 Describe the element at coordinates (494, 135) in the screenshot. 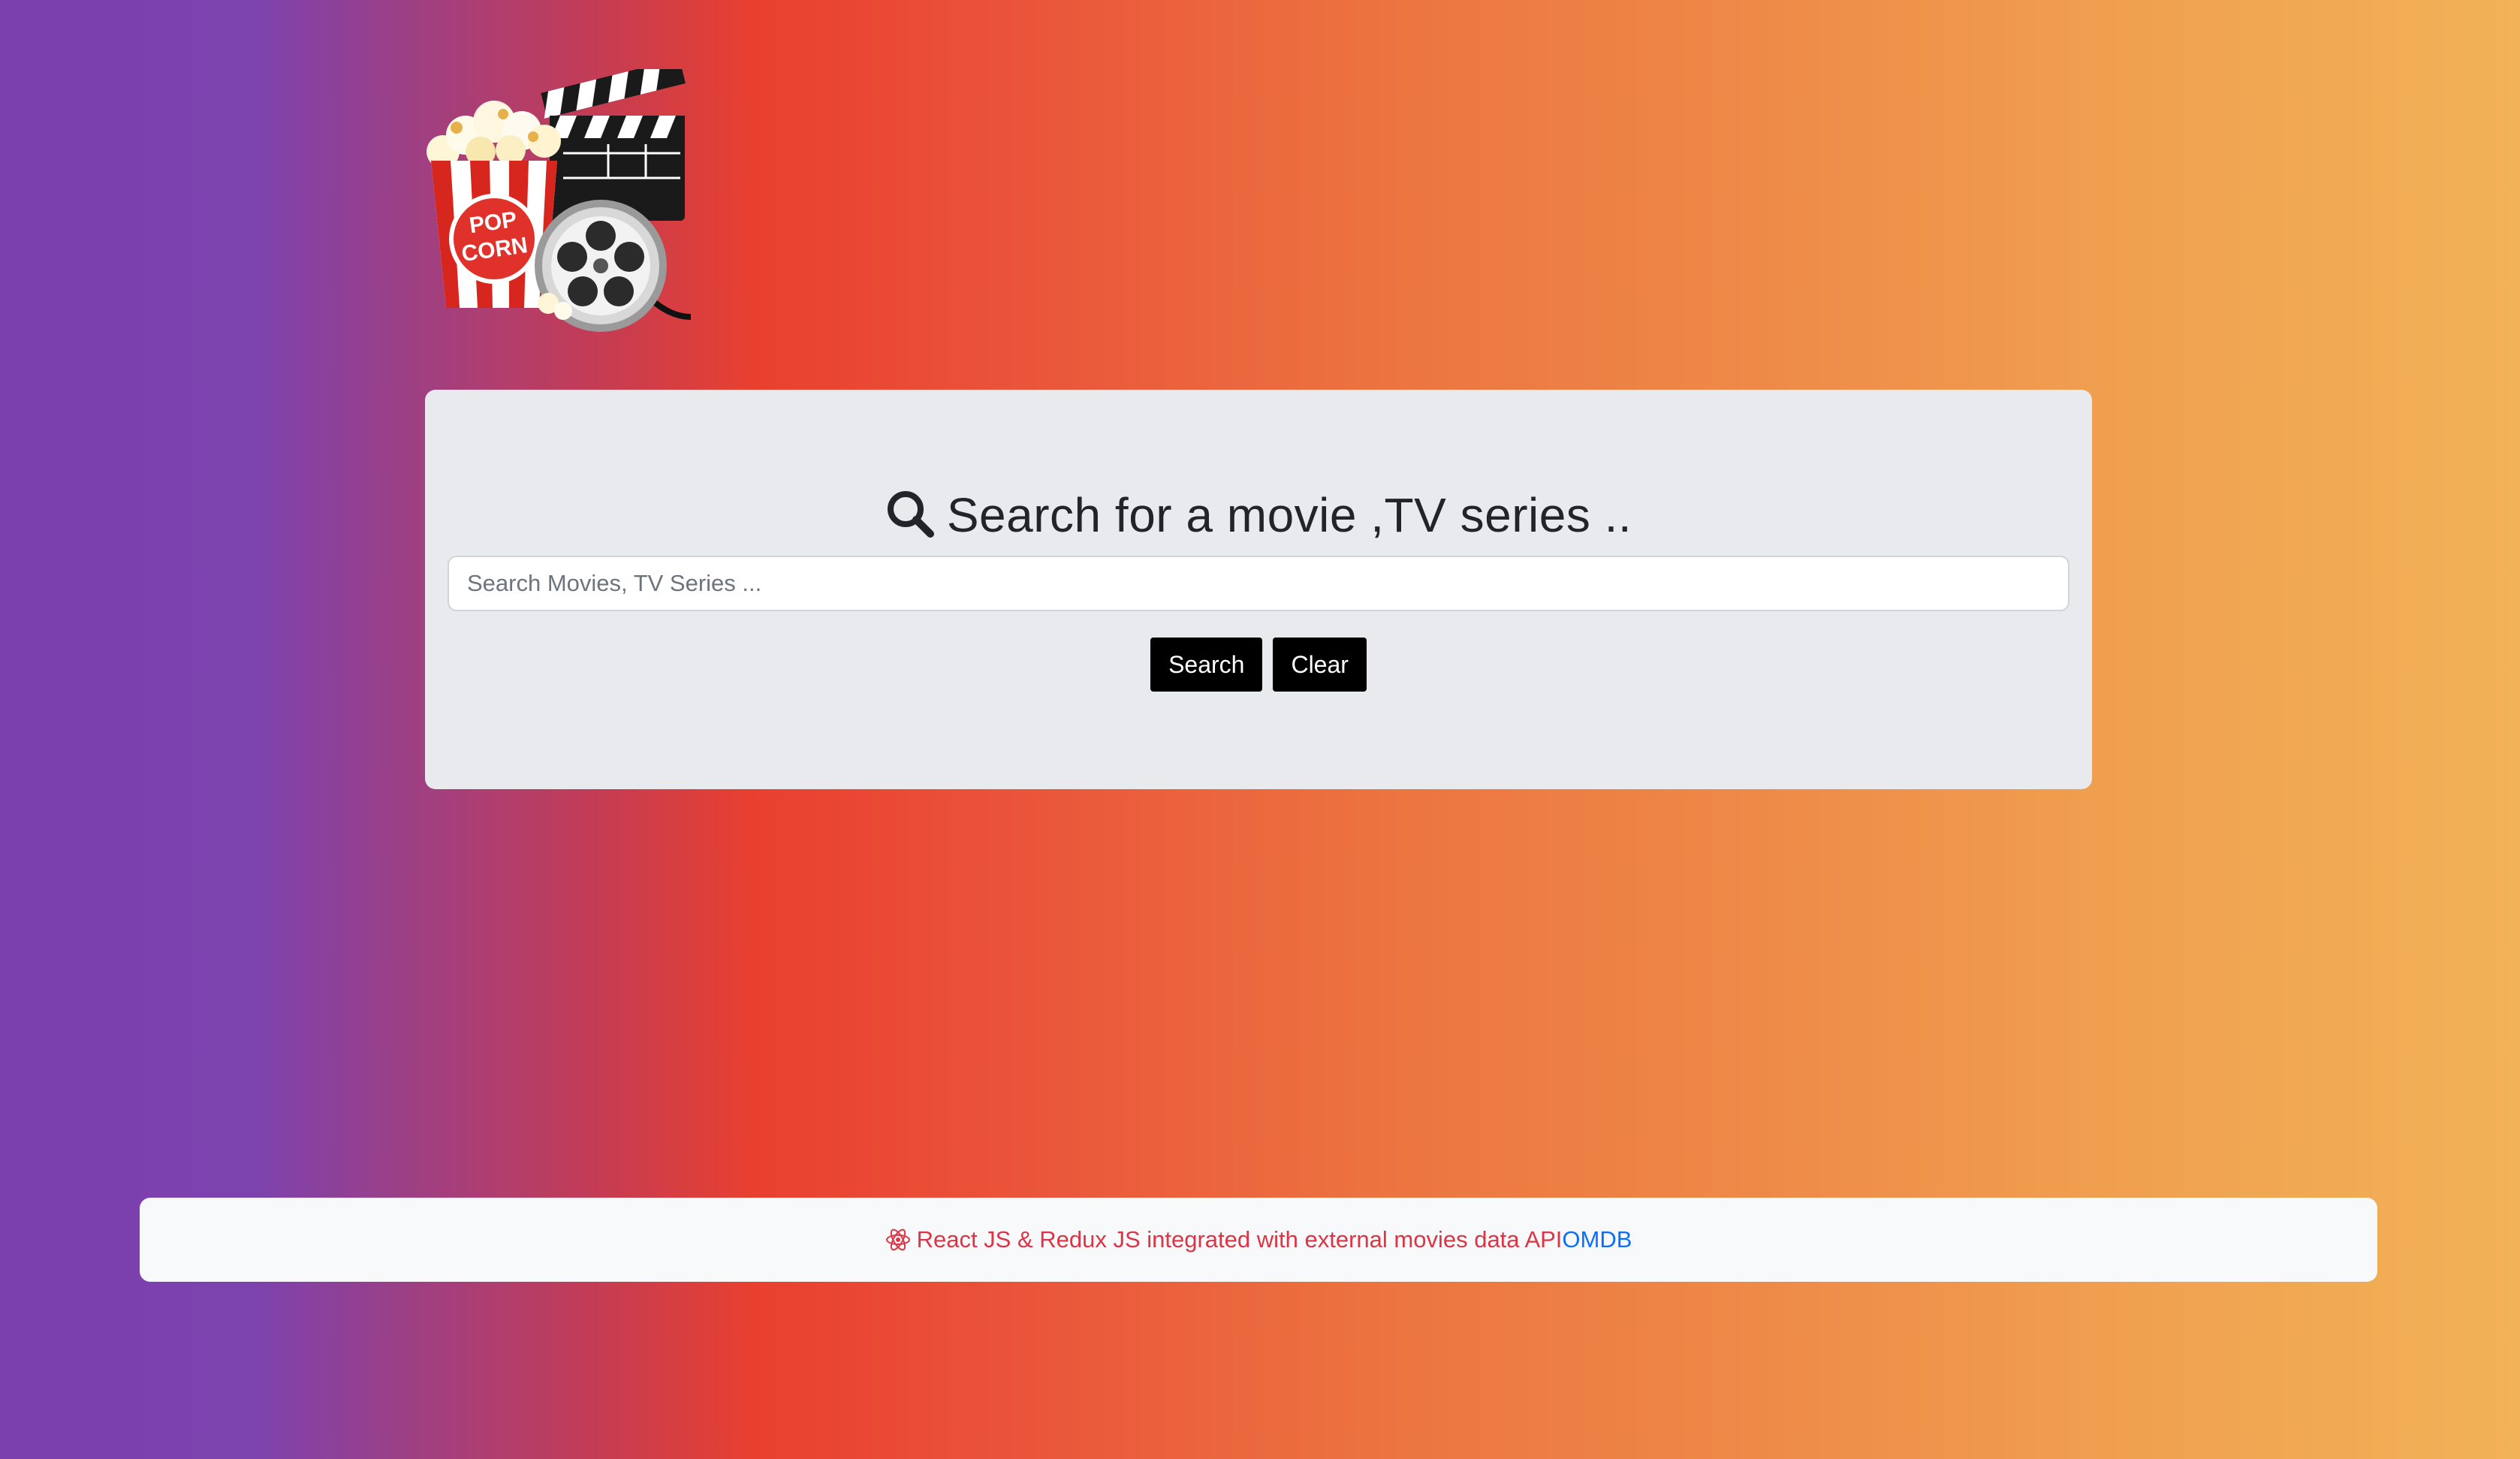

I see `popcorn-kernels` at that location.